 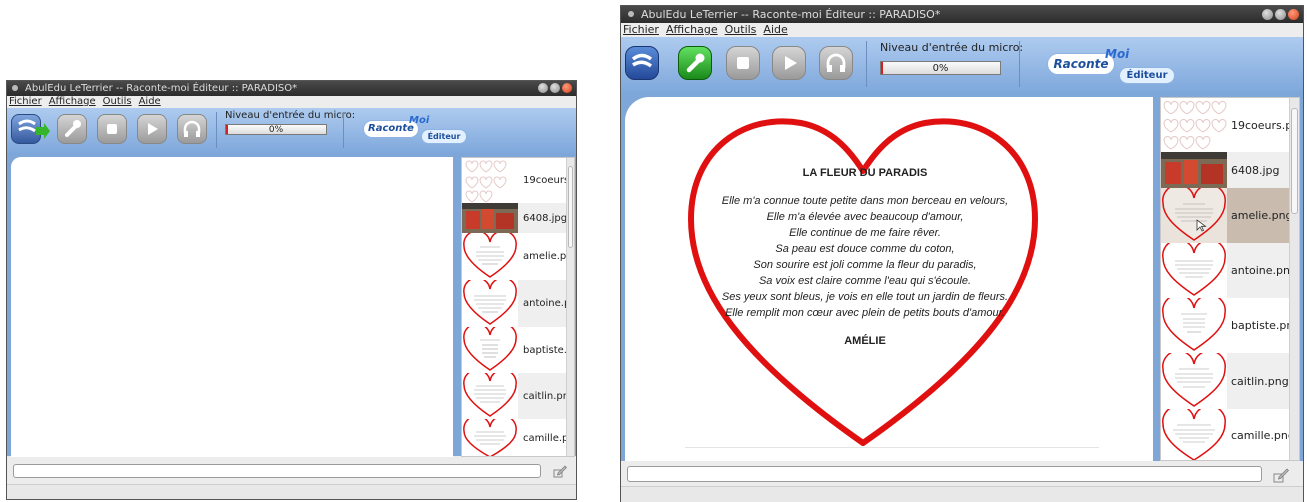 What do you see at coordinates (34, 129) in the screenshot?
I see `open-project-icon` at bounding box center [34, 129].